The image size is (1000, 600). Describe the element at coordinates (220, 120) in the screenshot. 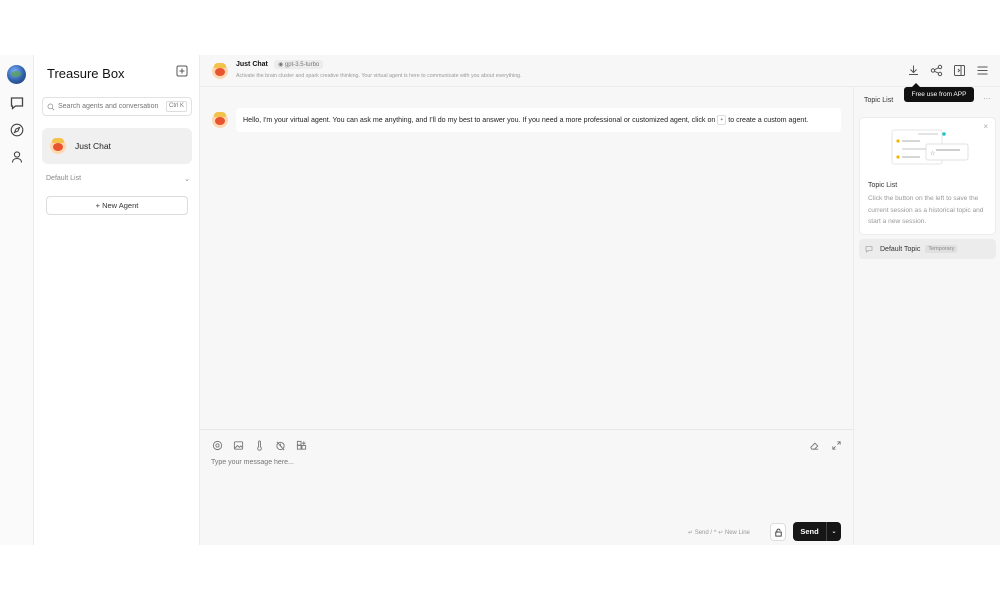

I see `message-avatar` at that location.